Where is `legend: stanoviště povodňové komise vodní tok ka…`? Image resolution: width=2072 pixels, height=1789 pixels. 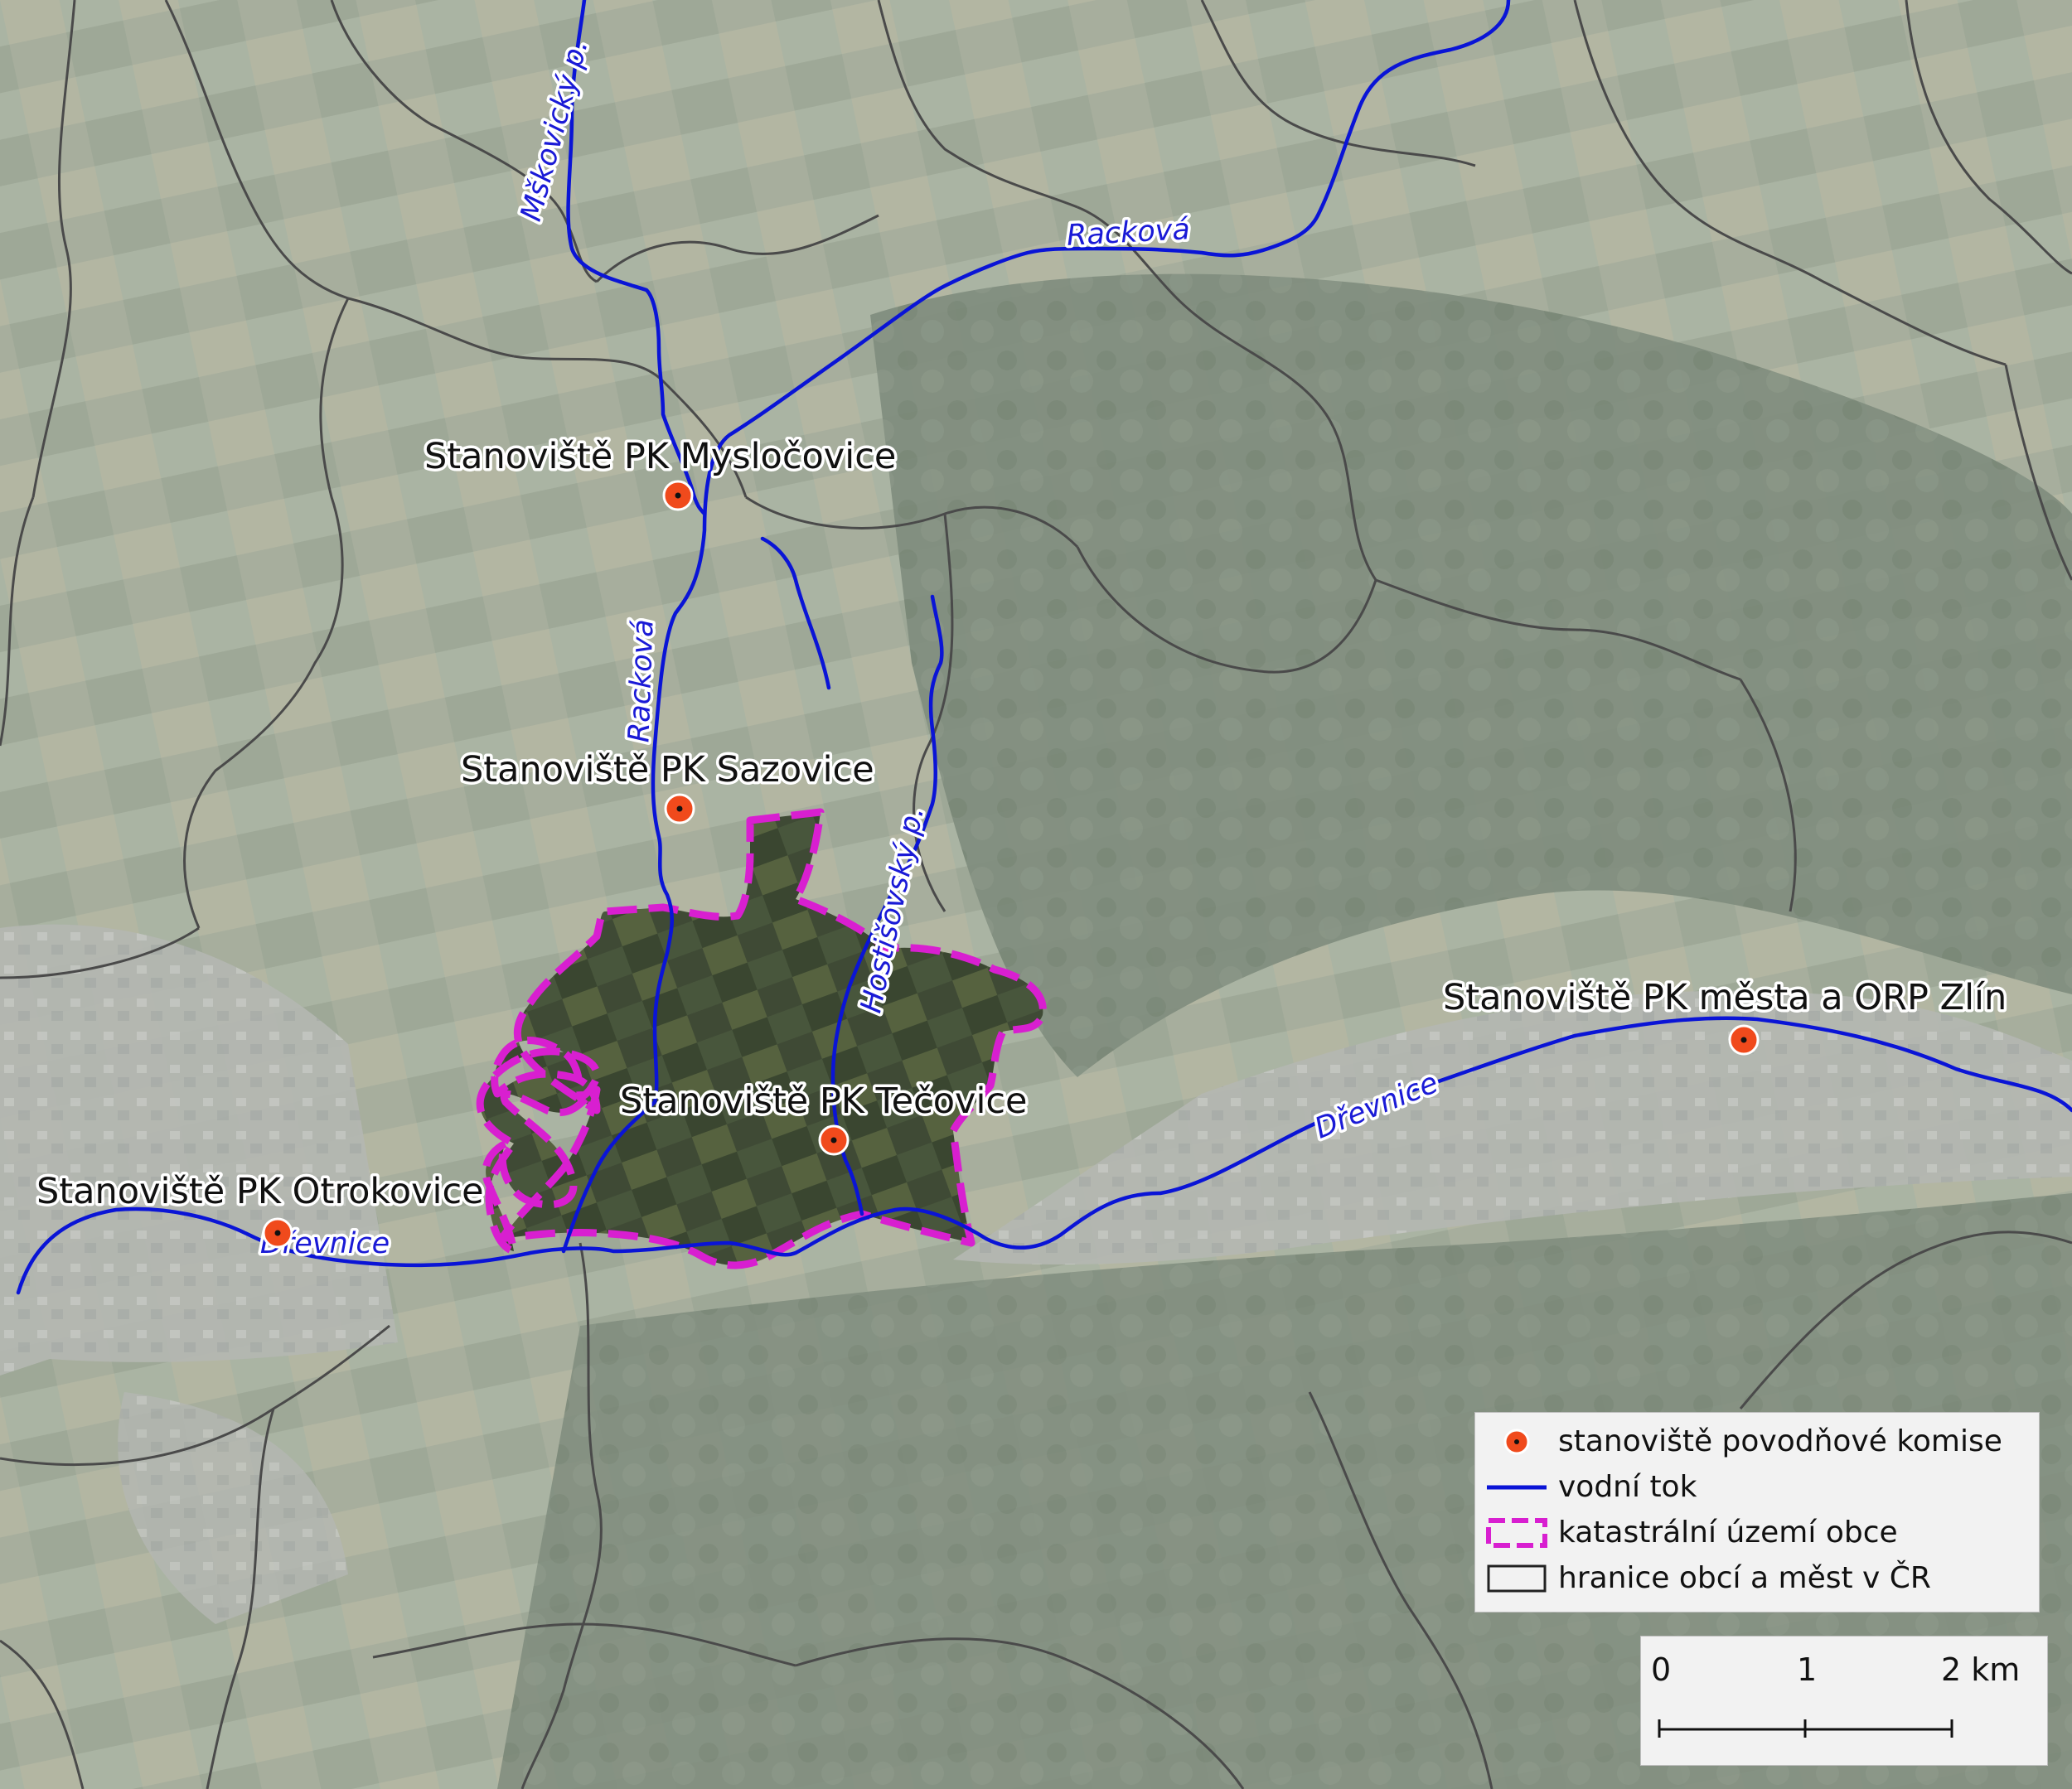 legend: stanoviště povodňové komise vodní tok ka… is located at coordinates (1757, 1512).